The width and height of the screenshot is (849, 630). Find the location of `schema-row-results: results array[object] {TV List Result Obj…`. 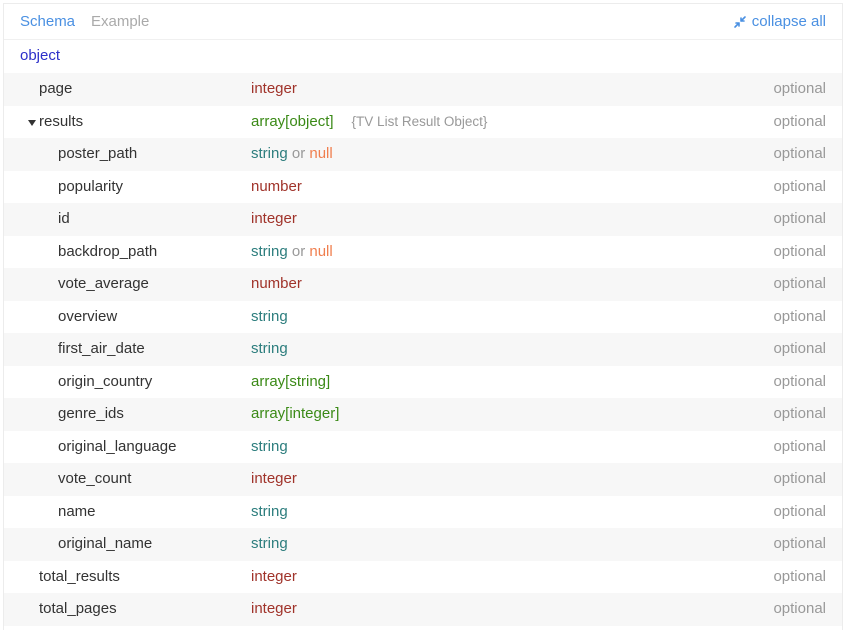

schema-row-results: results array[object] {TV List Result Obj… is located at coordinates (423, 122).